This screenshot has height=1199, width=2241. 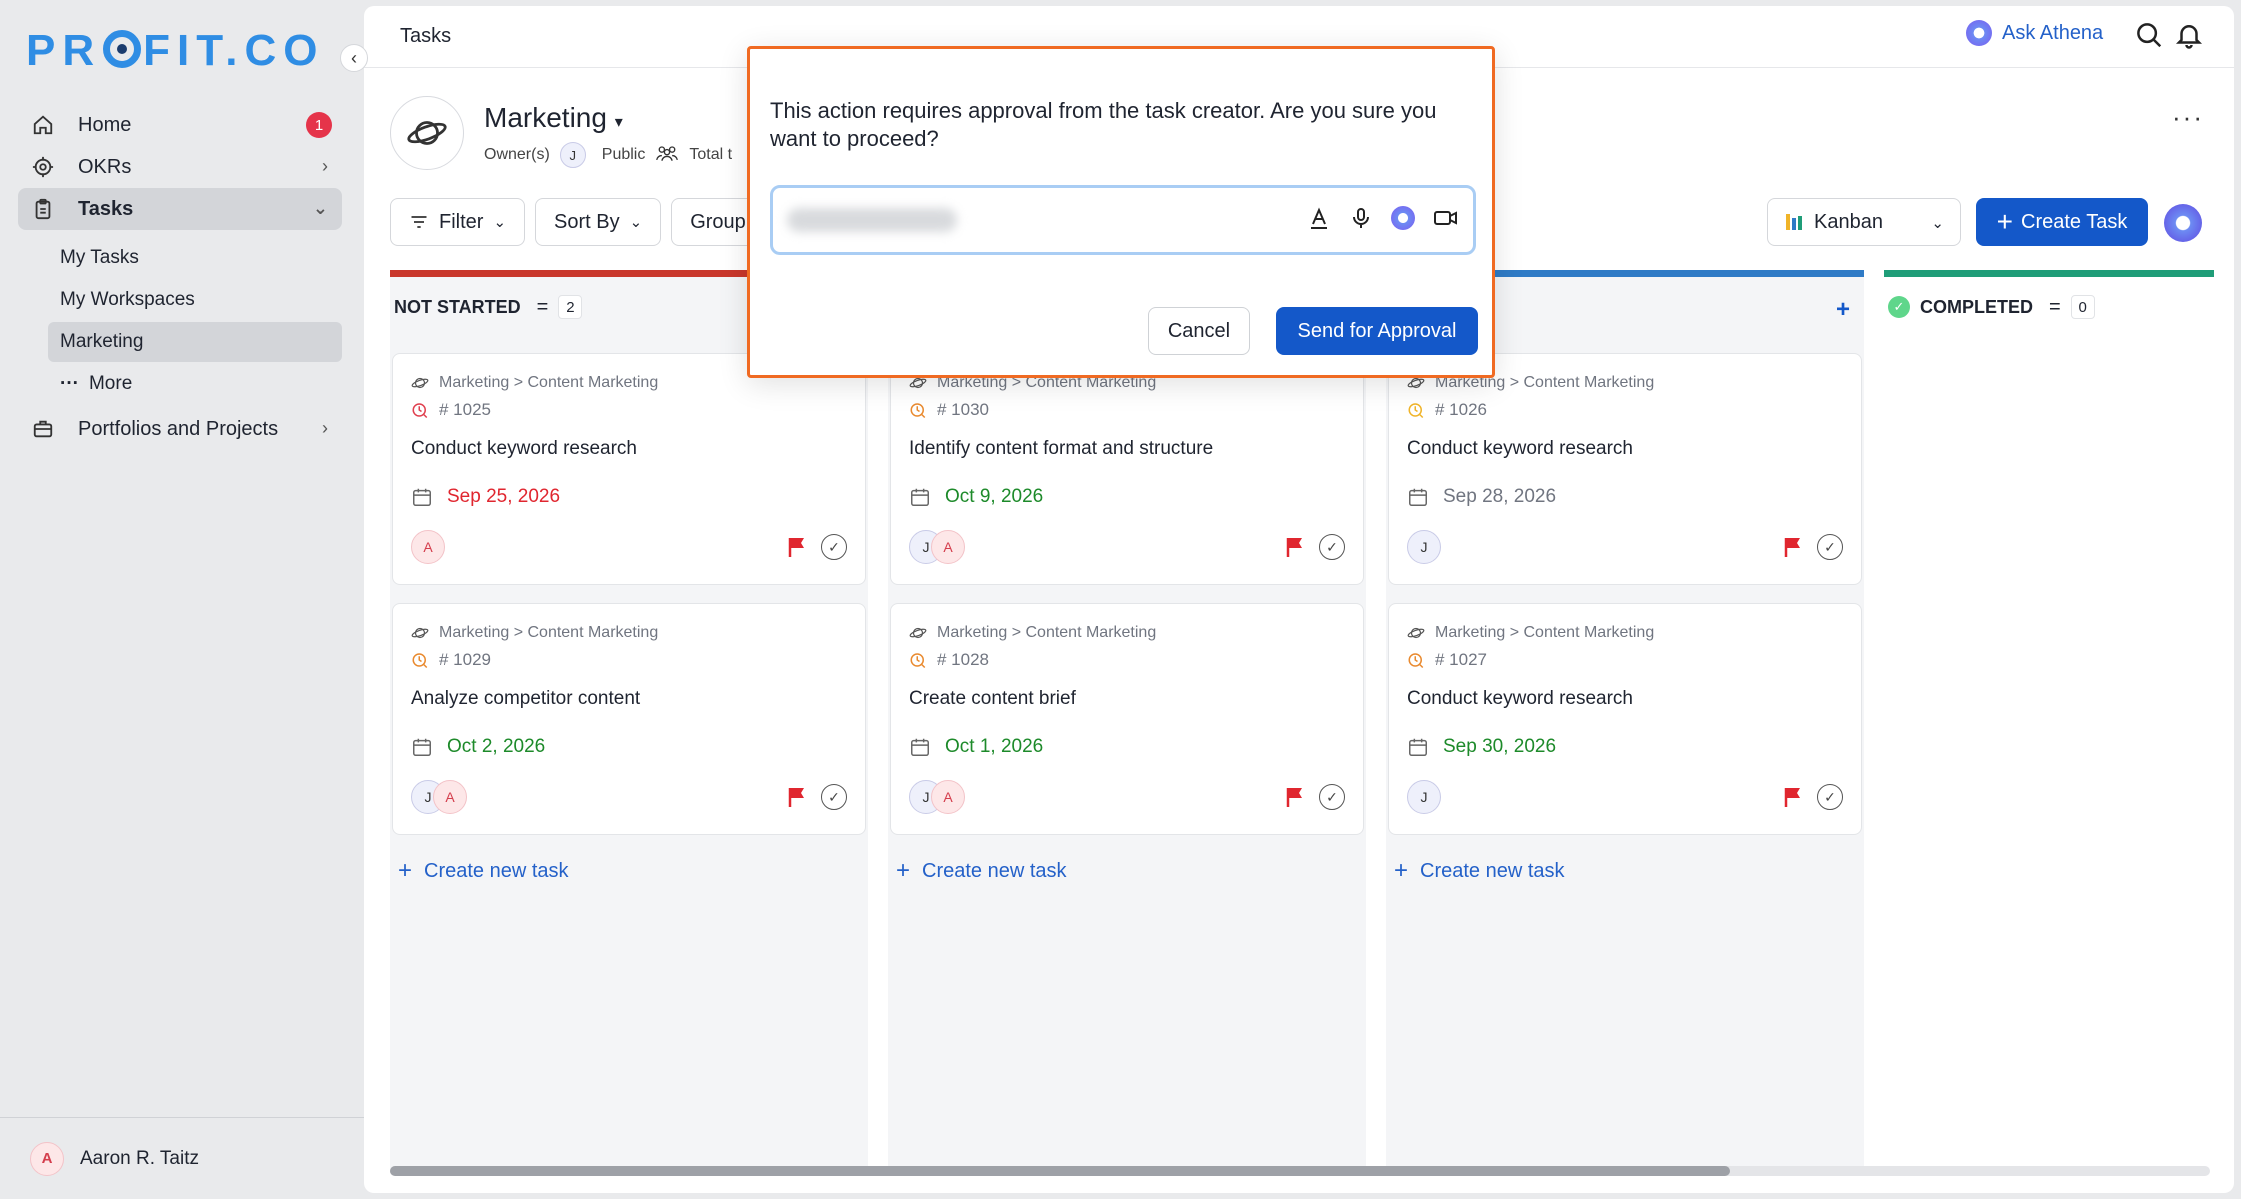 What do you see at coordinates (976, 497) in the screenshot?
I see `task-due-date: Oct 9, 2026` at bounding box center [976, 497].